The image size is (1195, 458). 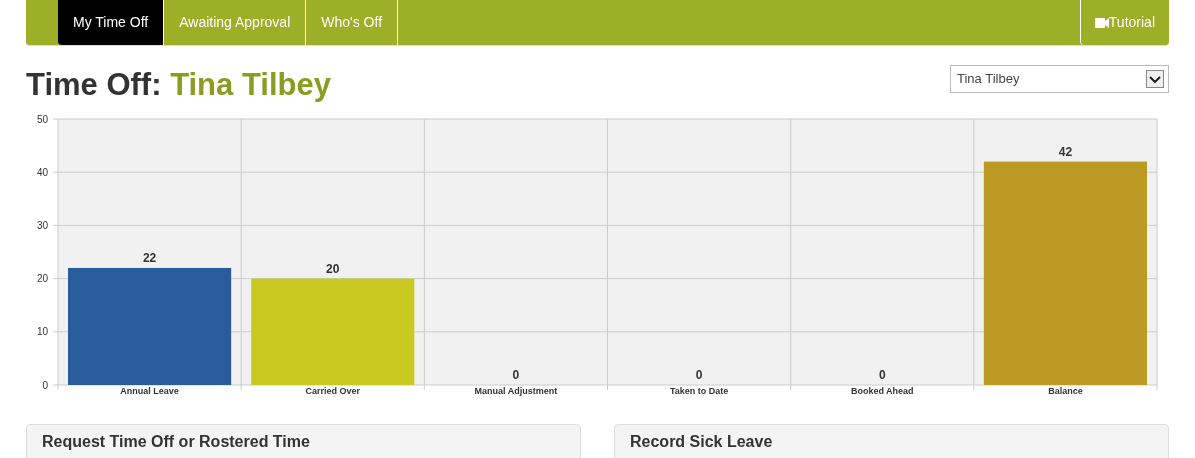 I want to click on category-label: Manual Adjustment, so click(x=516, y=391).